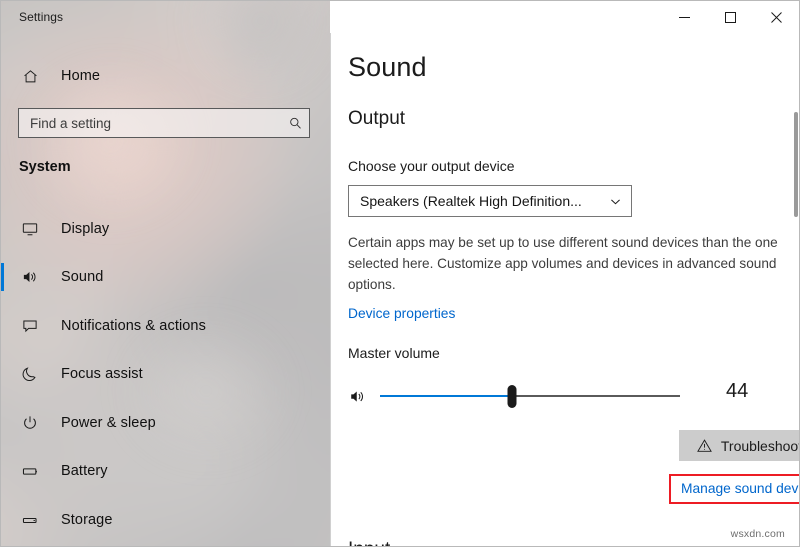 The width and height of the screenshot is (800, 547). What do you see at coordinates (165, 229) in the screenshot?
I see `sidebar-item-display: Display` at bounding box center [165, 229].